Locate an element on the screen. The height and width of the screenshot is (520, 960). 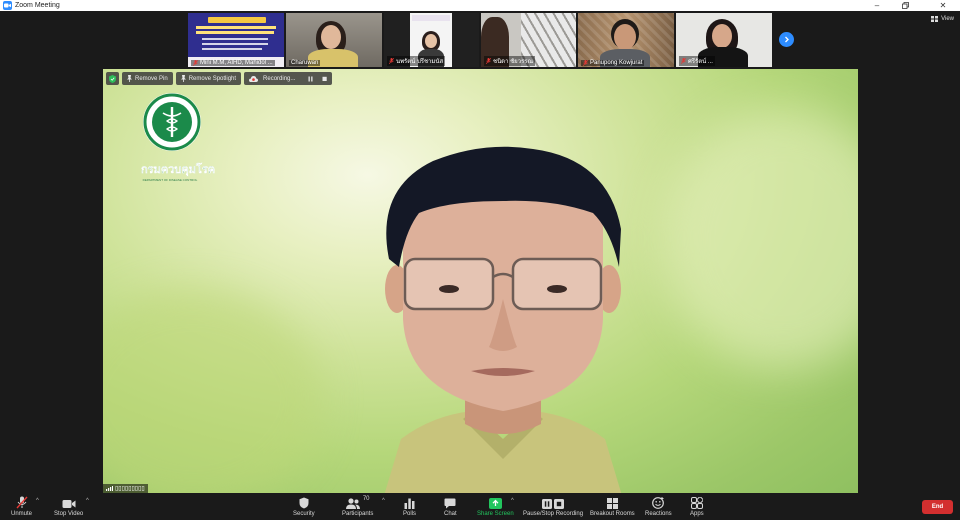
video-name-label: ▯▯▯▯▯▯▯▯▯ is located at coordinates (125, 488).